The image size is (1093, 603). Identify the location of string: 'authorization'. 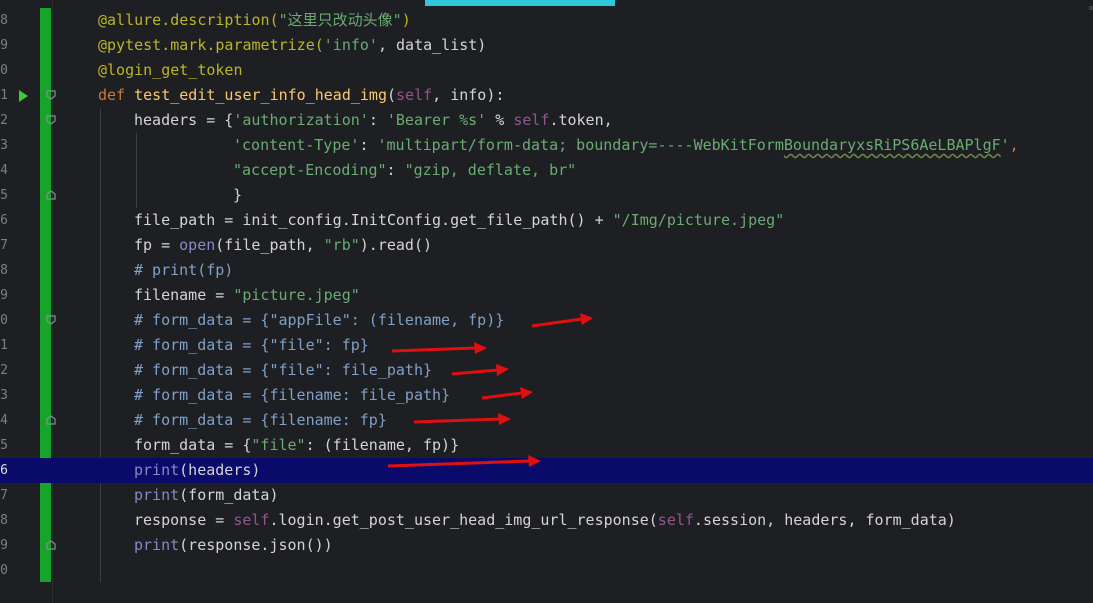
(301, 120).